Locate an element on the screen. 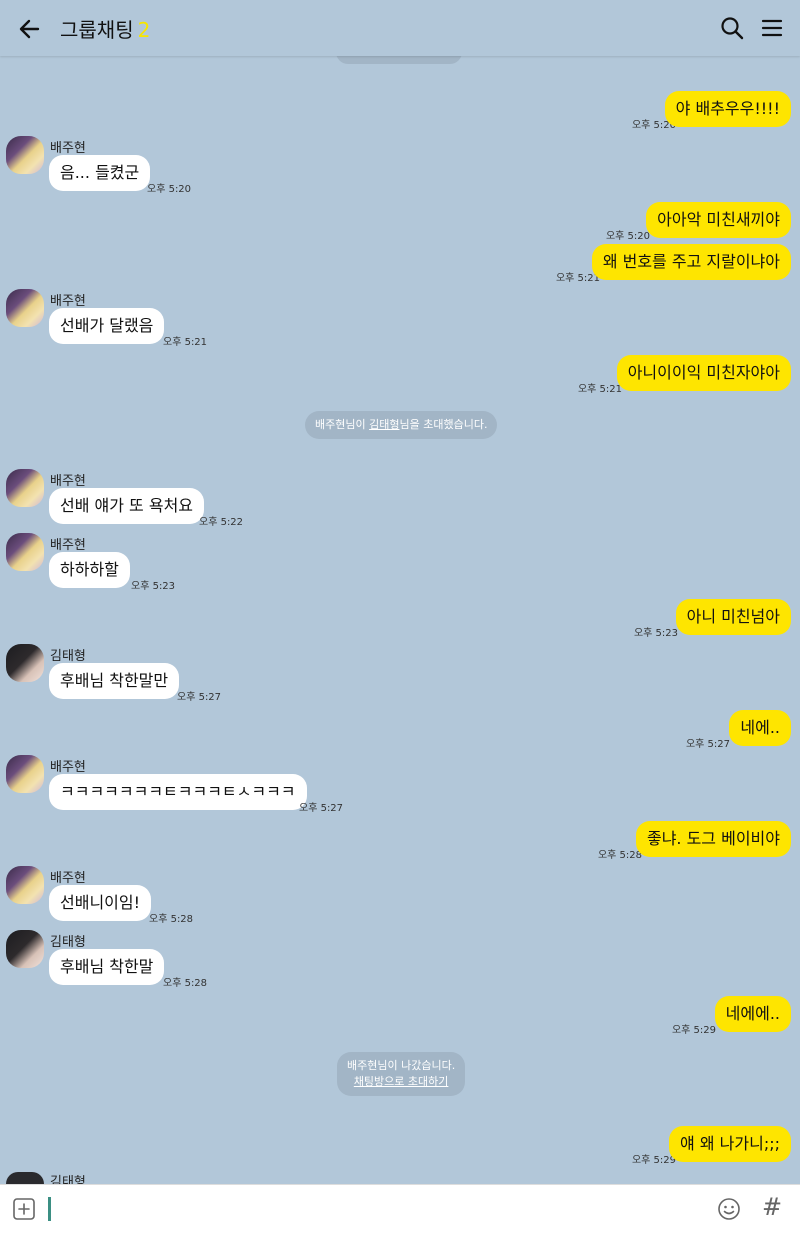 The width and height of the screenshot is (800, 1233). message-time: 오후 5:22 is located at coordinates (221, 522).